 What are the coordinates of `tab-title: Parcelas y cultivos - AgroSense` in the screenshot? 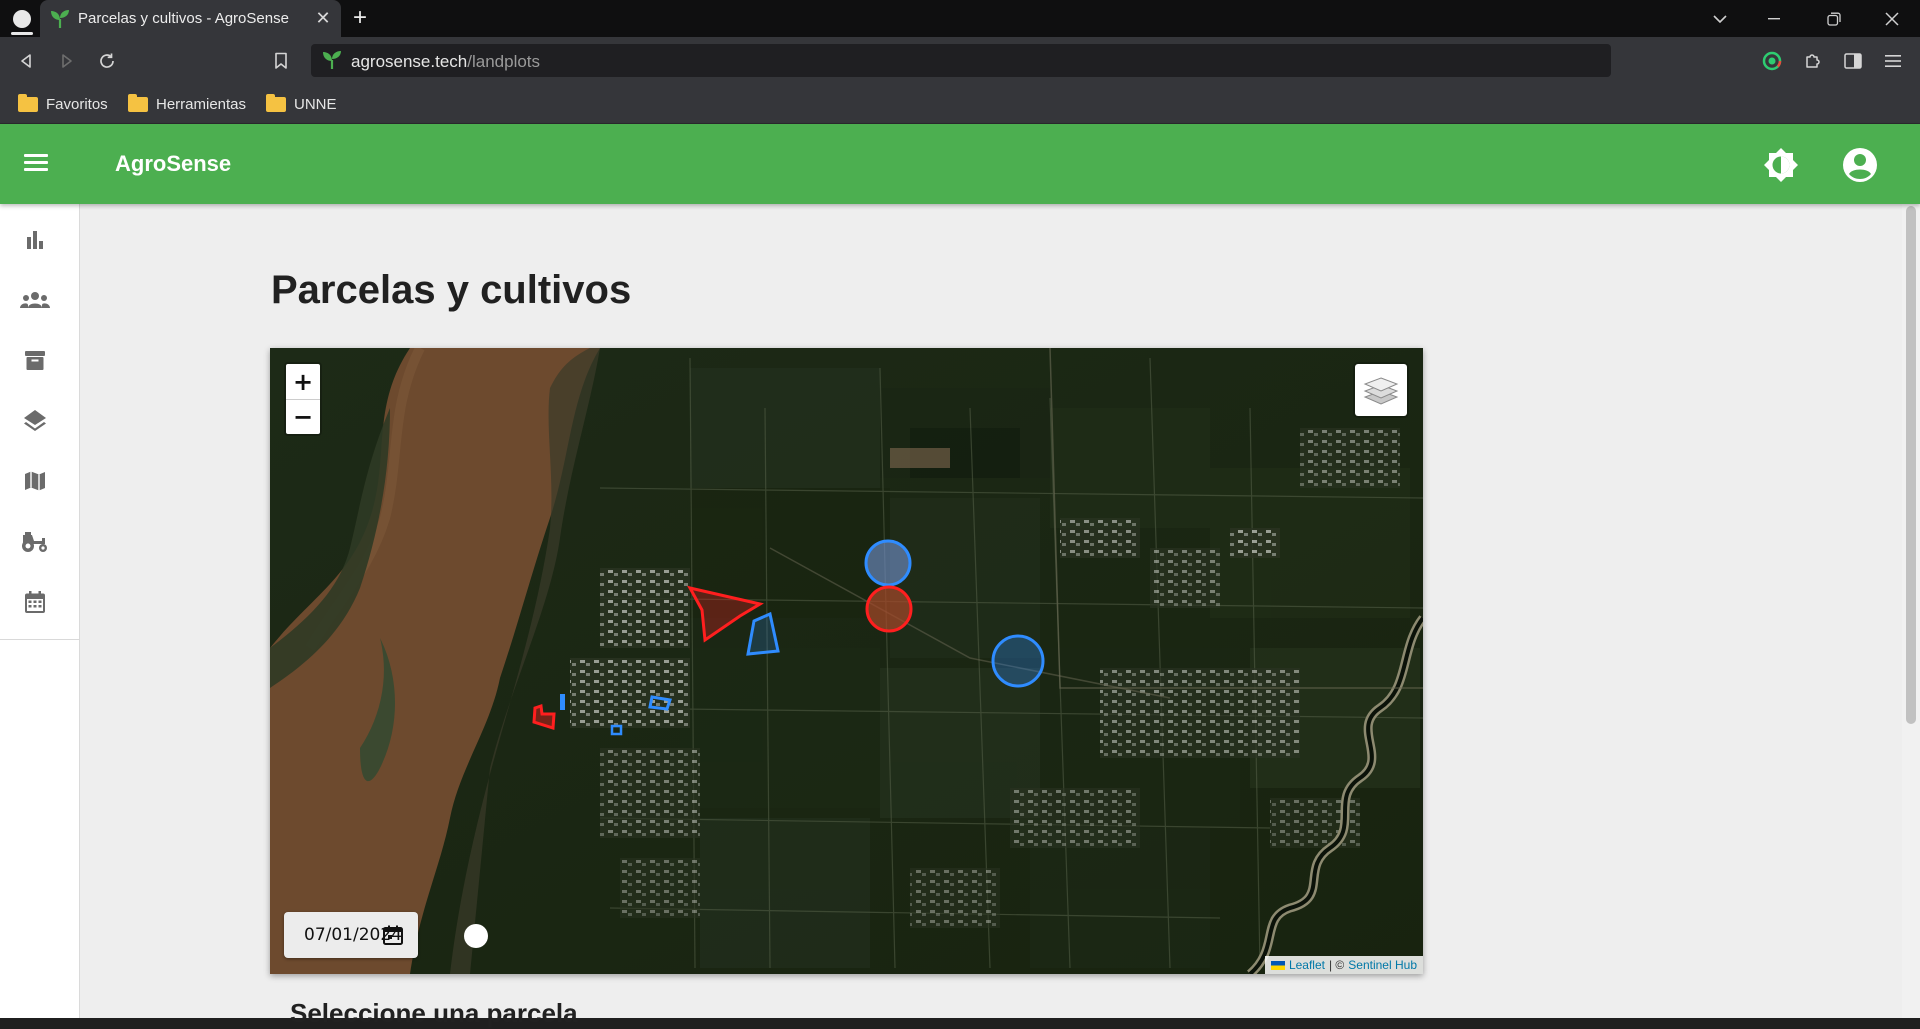 It's located at (183, 18).